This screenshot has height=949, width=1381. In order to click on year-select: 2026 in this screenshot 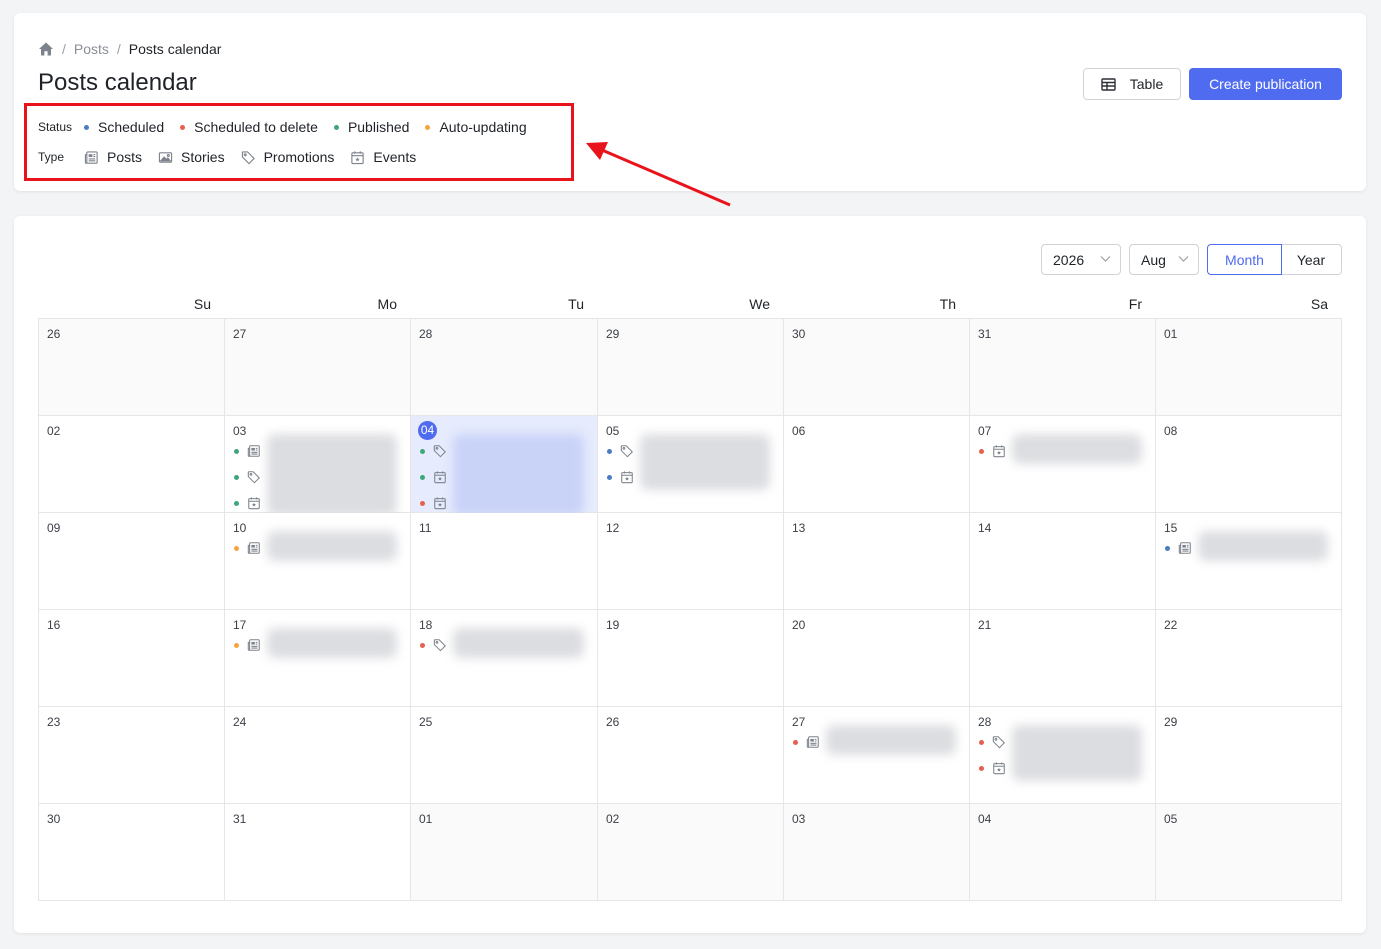, I will do `click(1081, 259)`.